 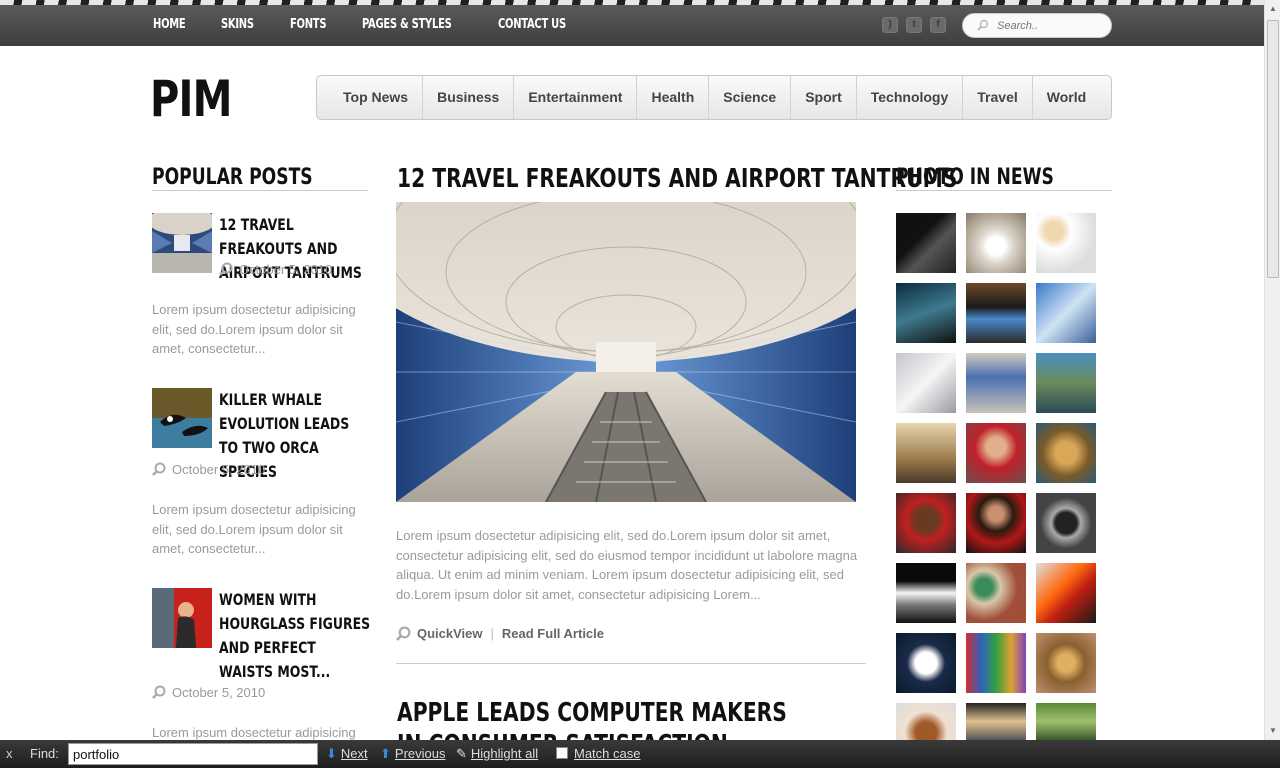 I want to click on nav-home: HOME, so click(x=169, y=24).